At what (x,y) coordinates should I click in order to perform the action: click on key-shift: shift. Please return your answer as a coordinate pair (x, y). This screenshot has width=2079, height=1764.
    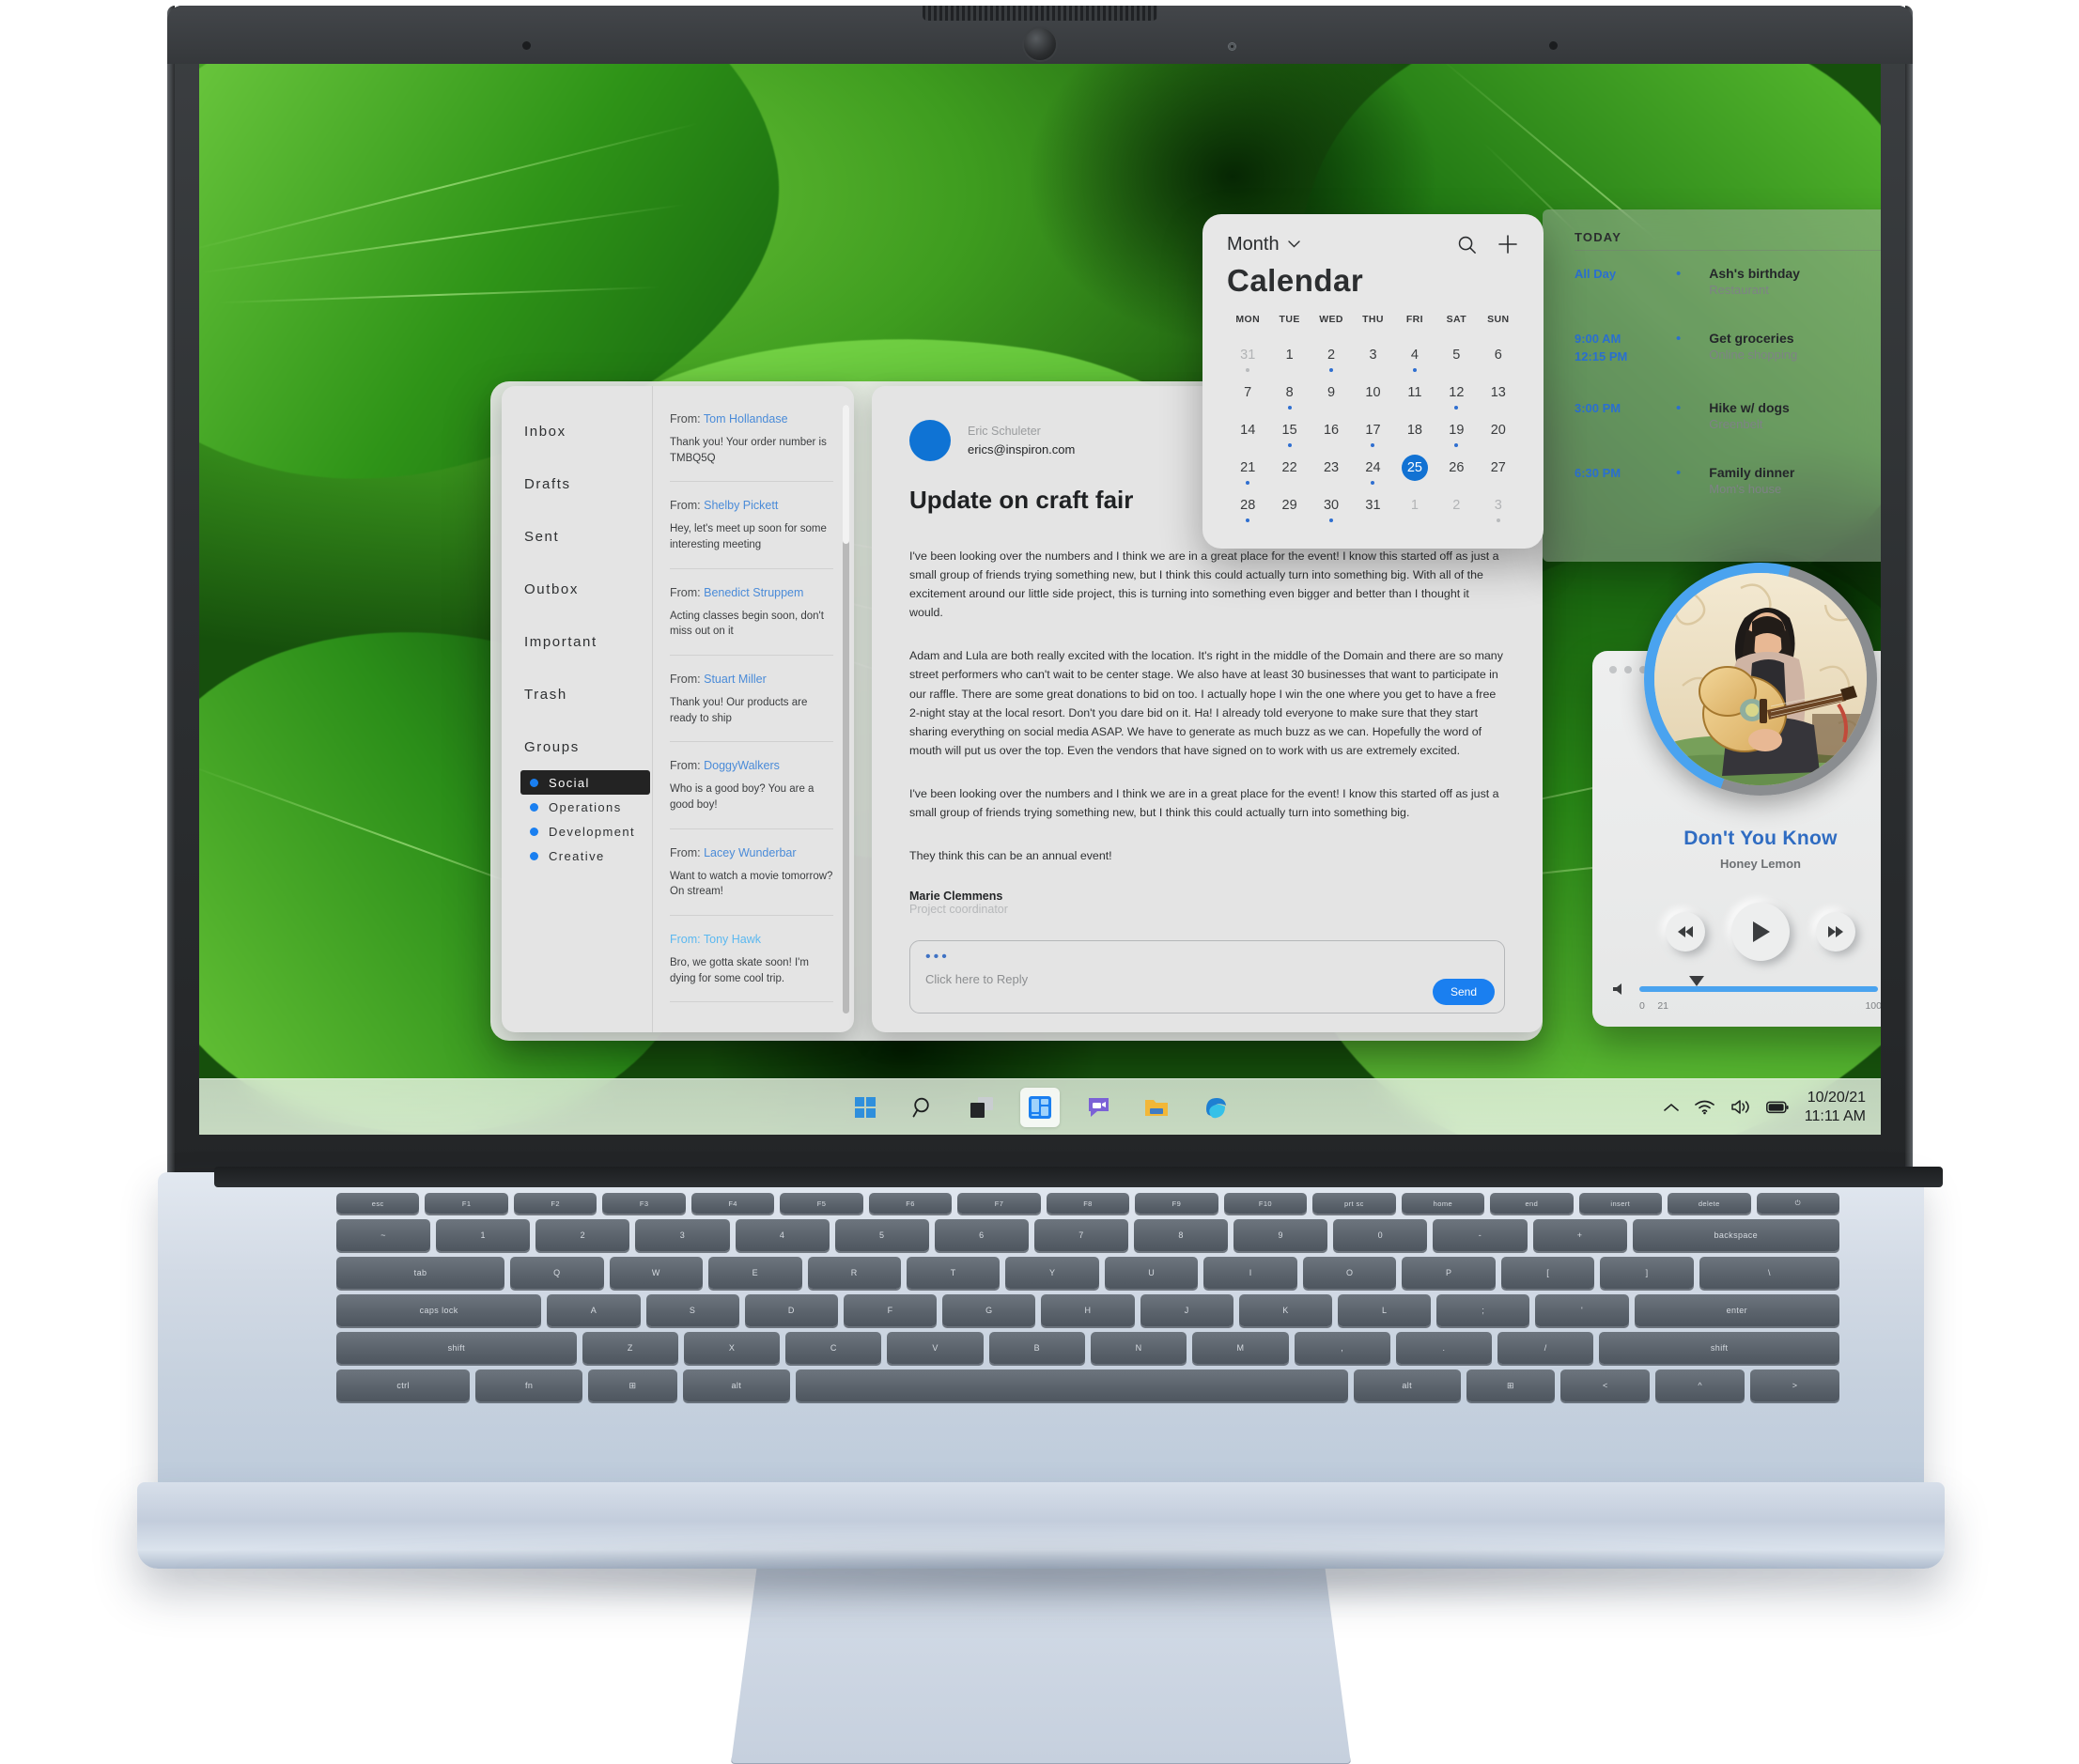
    Looking at the image, I should click on (457, 1348).